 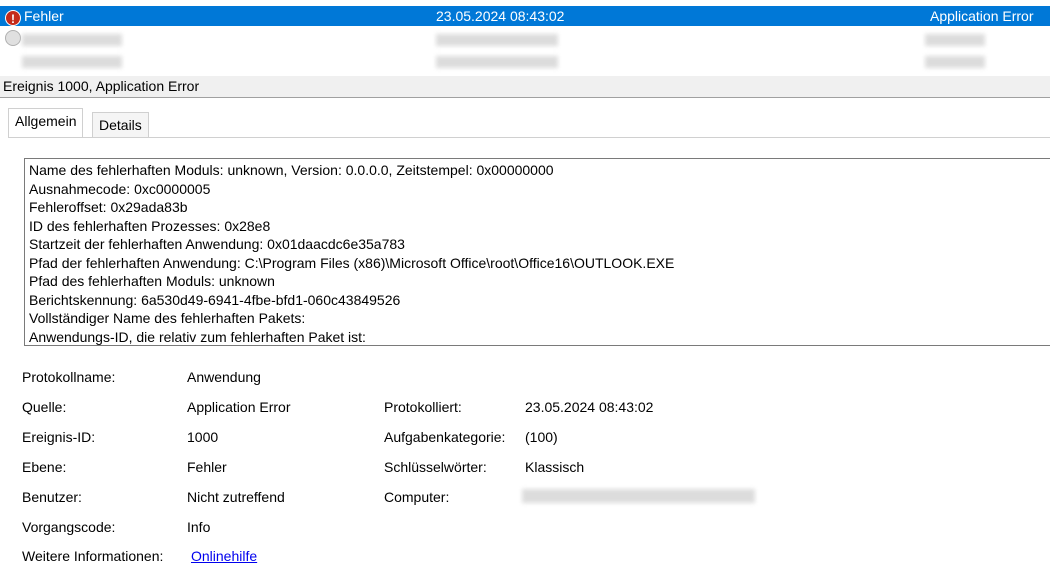 What do you see at coordinates (120, 125) in the screenshot?
I see `tab-details: Details` at bounding box center [120, 125].